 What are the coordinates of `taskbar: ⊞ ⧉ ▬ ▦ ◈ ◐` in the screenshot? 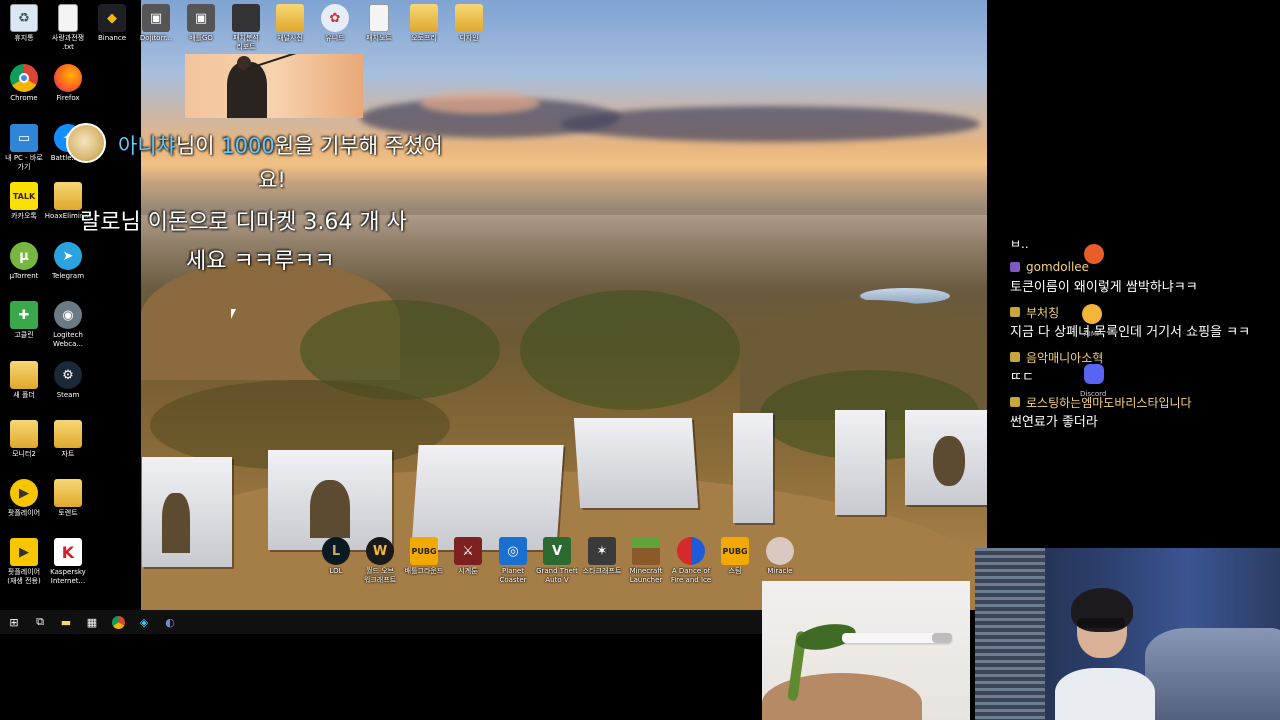 It's located at (381, 622).